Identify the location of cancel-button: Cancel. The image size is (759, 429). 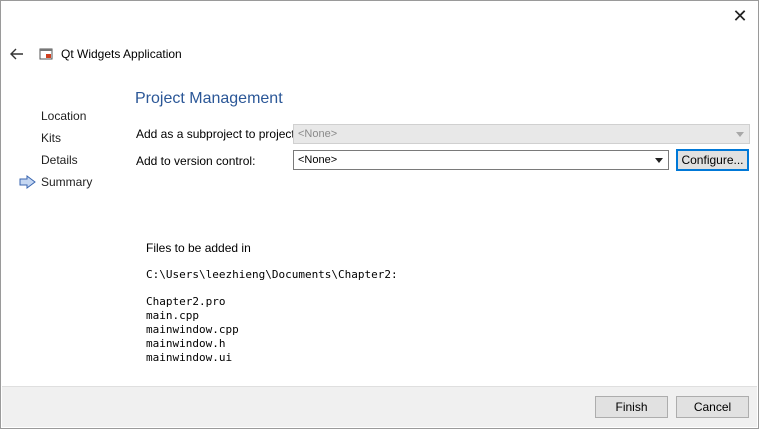
(712, 407).